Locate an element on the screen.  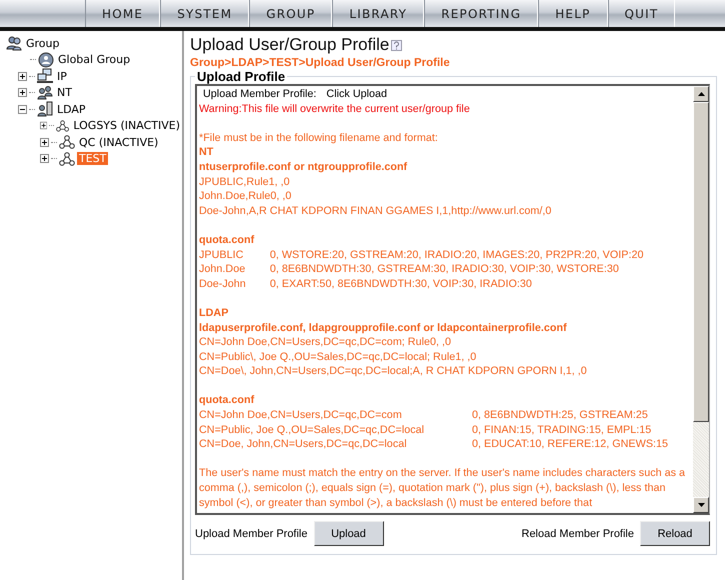
format-heading: ntuserprofile.conf or ntgroupprofile.conf is located at coordinates (303, 167).